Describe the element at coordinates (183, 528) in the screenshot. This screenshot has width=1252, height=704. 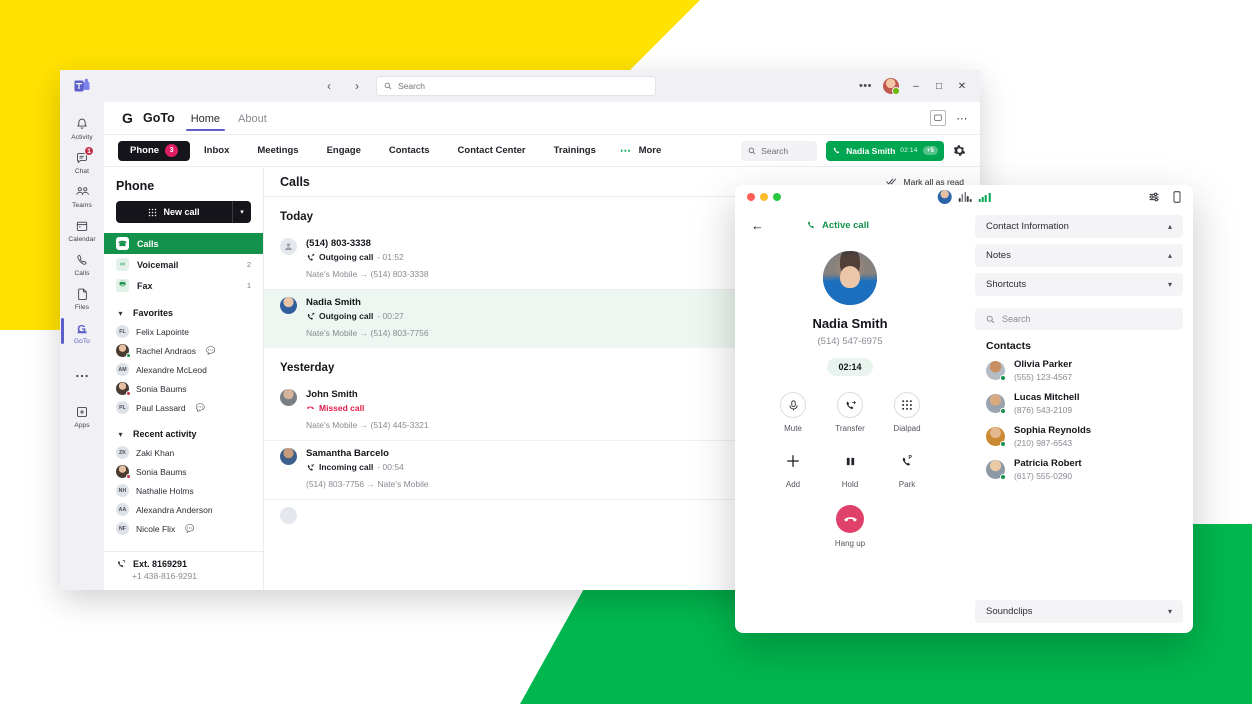
I see `list-item: NF Nicole Flix 💬` at that location.